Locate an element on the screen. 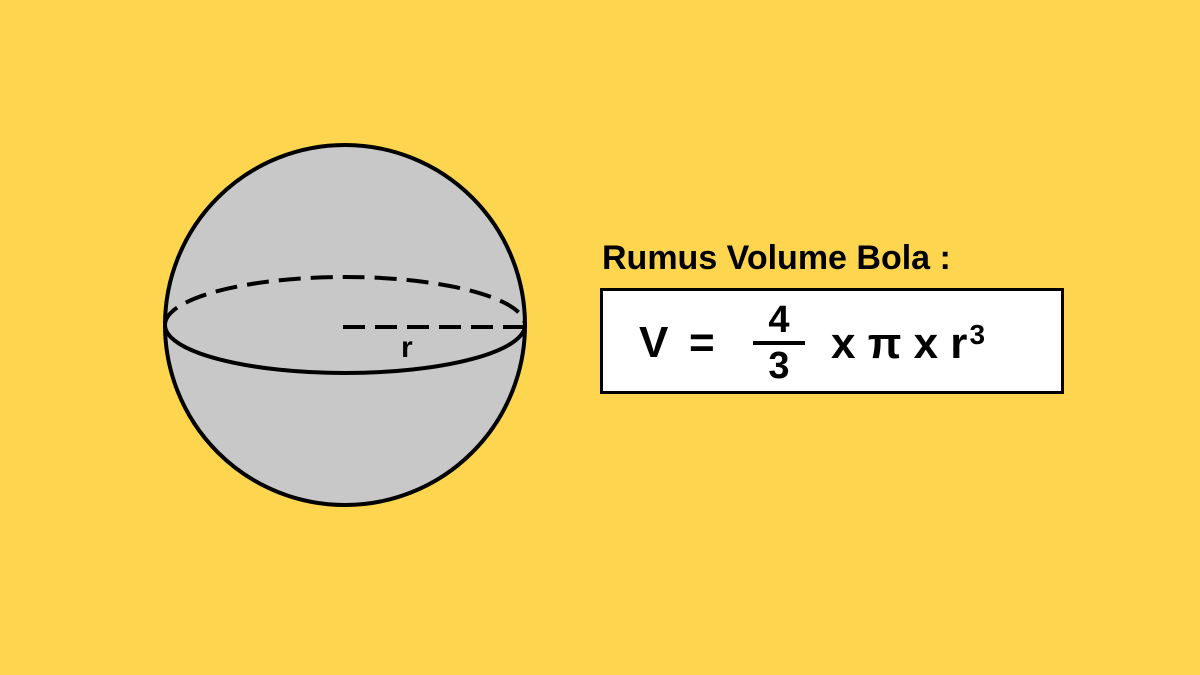 This screenshot has height=675, width=1200. formula-terms: x π x r3 is located at coordinates (908, 343).